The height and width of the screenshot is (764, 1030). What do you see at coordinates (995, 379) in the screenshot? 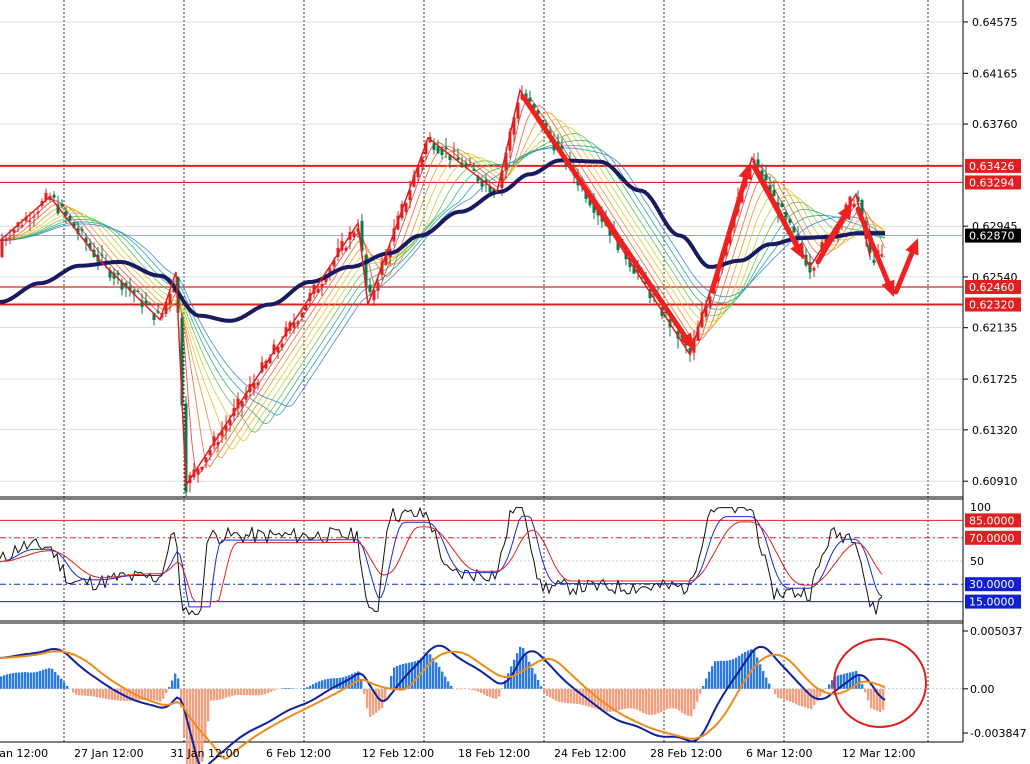
I see `price-axis-label: 0.61725` at bounding box center [995, 379].